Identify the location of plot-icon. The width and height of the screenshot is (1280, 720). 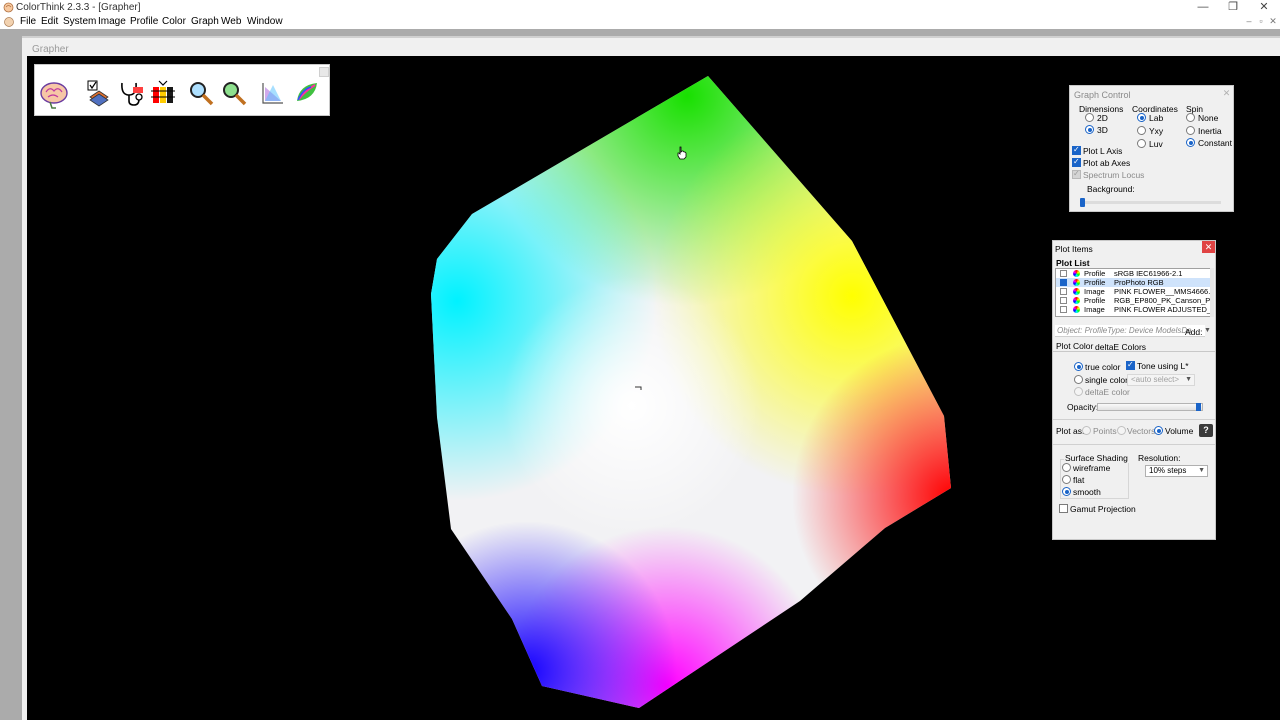
(99, 93).